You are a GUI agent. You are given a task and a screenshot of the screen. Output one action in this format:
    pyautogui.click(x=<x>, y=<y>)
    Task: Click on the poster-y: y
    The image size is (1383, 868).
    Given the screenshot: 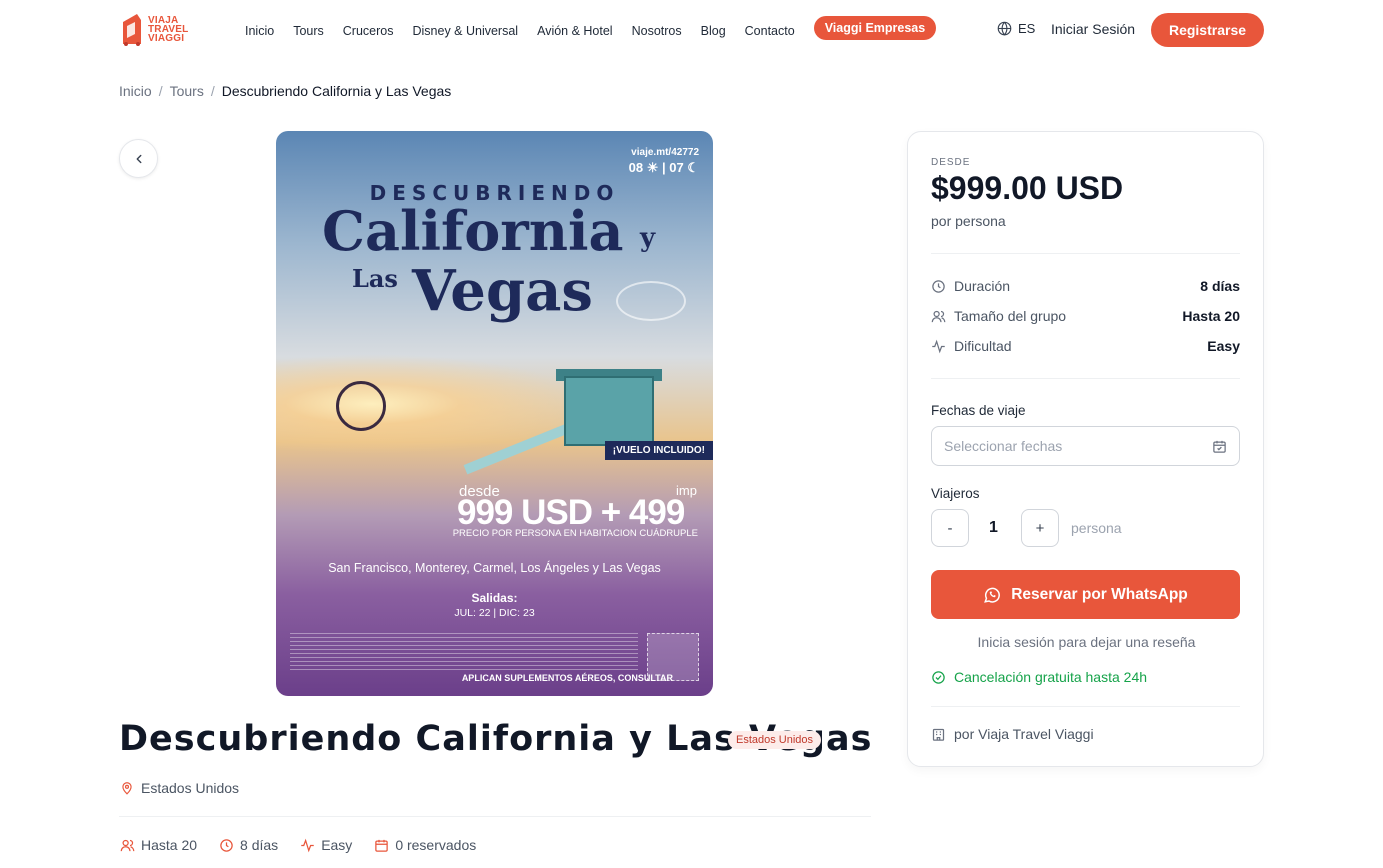 What is the action you would take?
    pyautogui.click(x=648, y=238)
    